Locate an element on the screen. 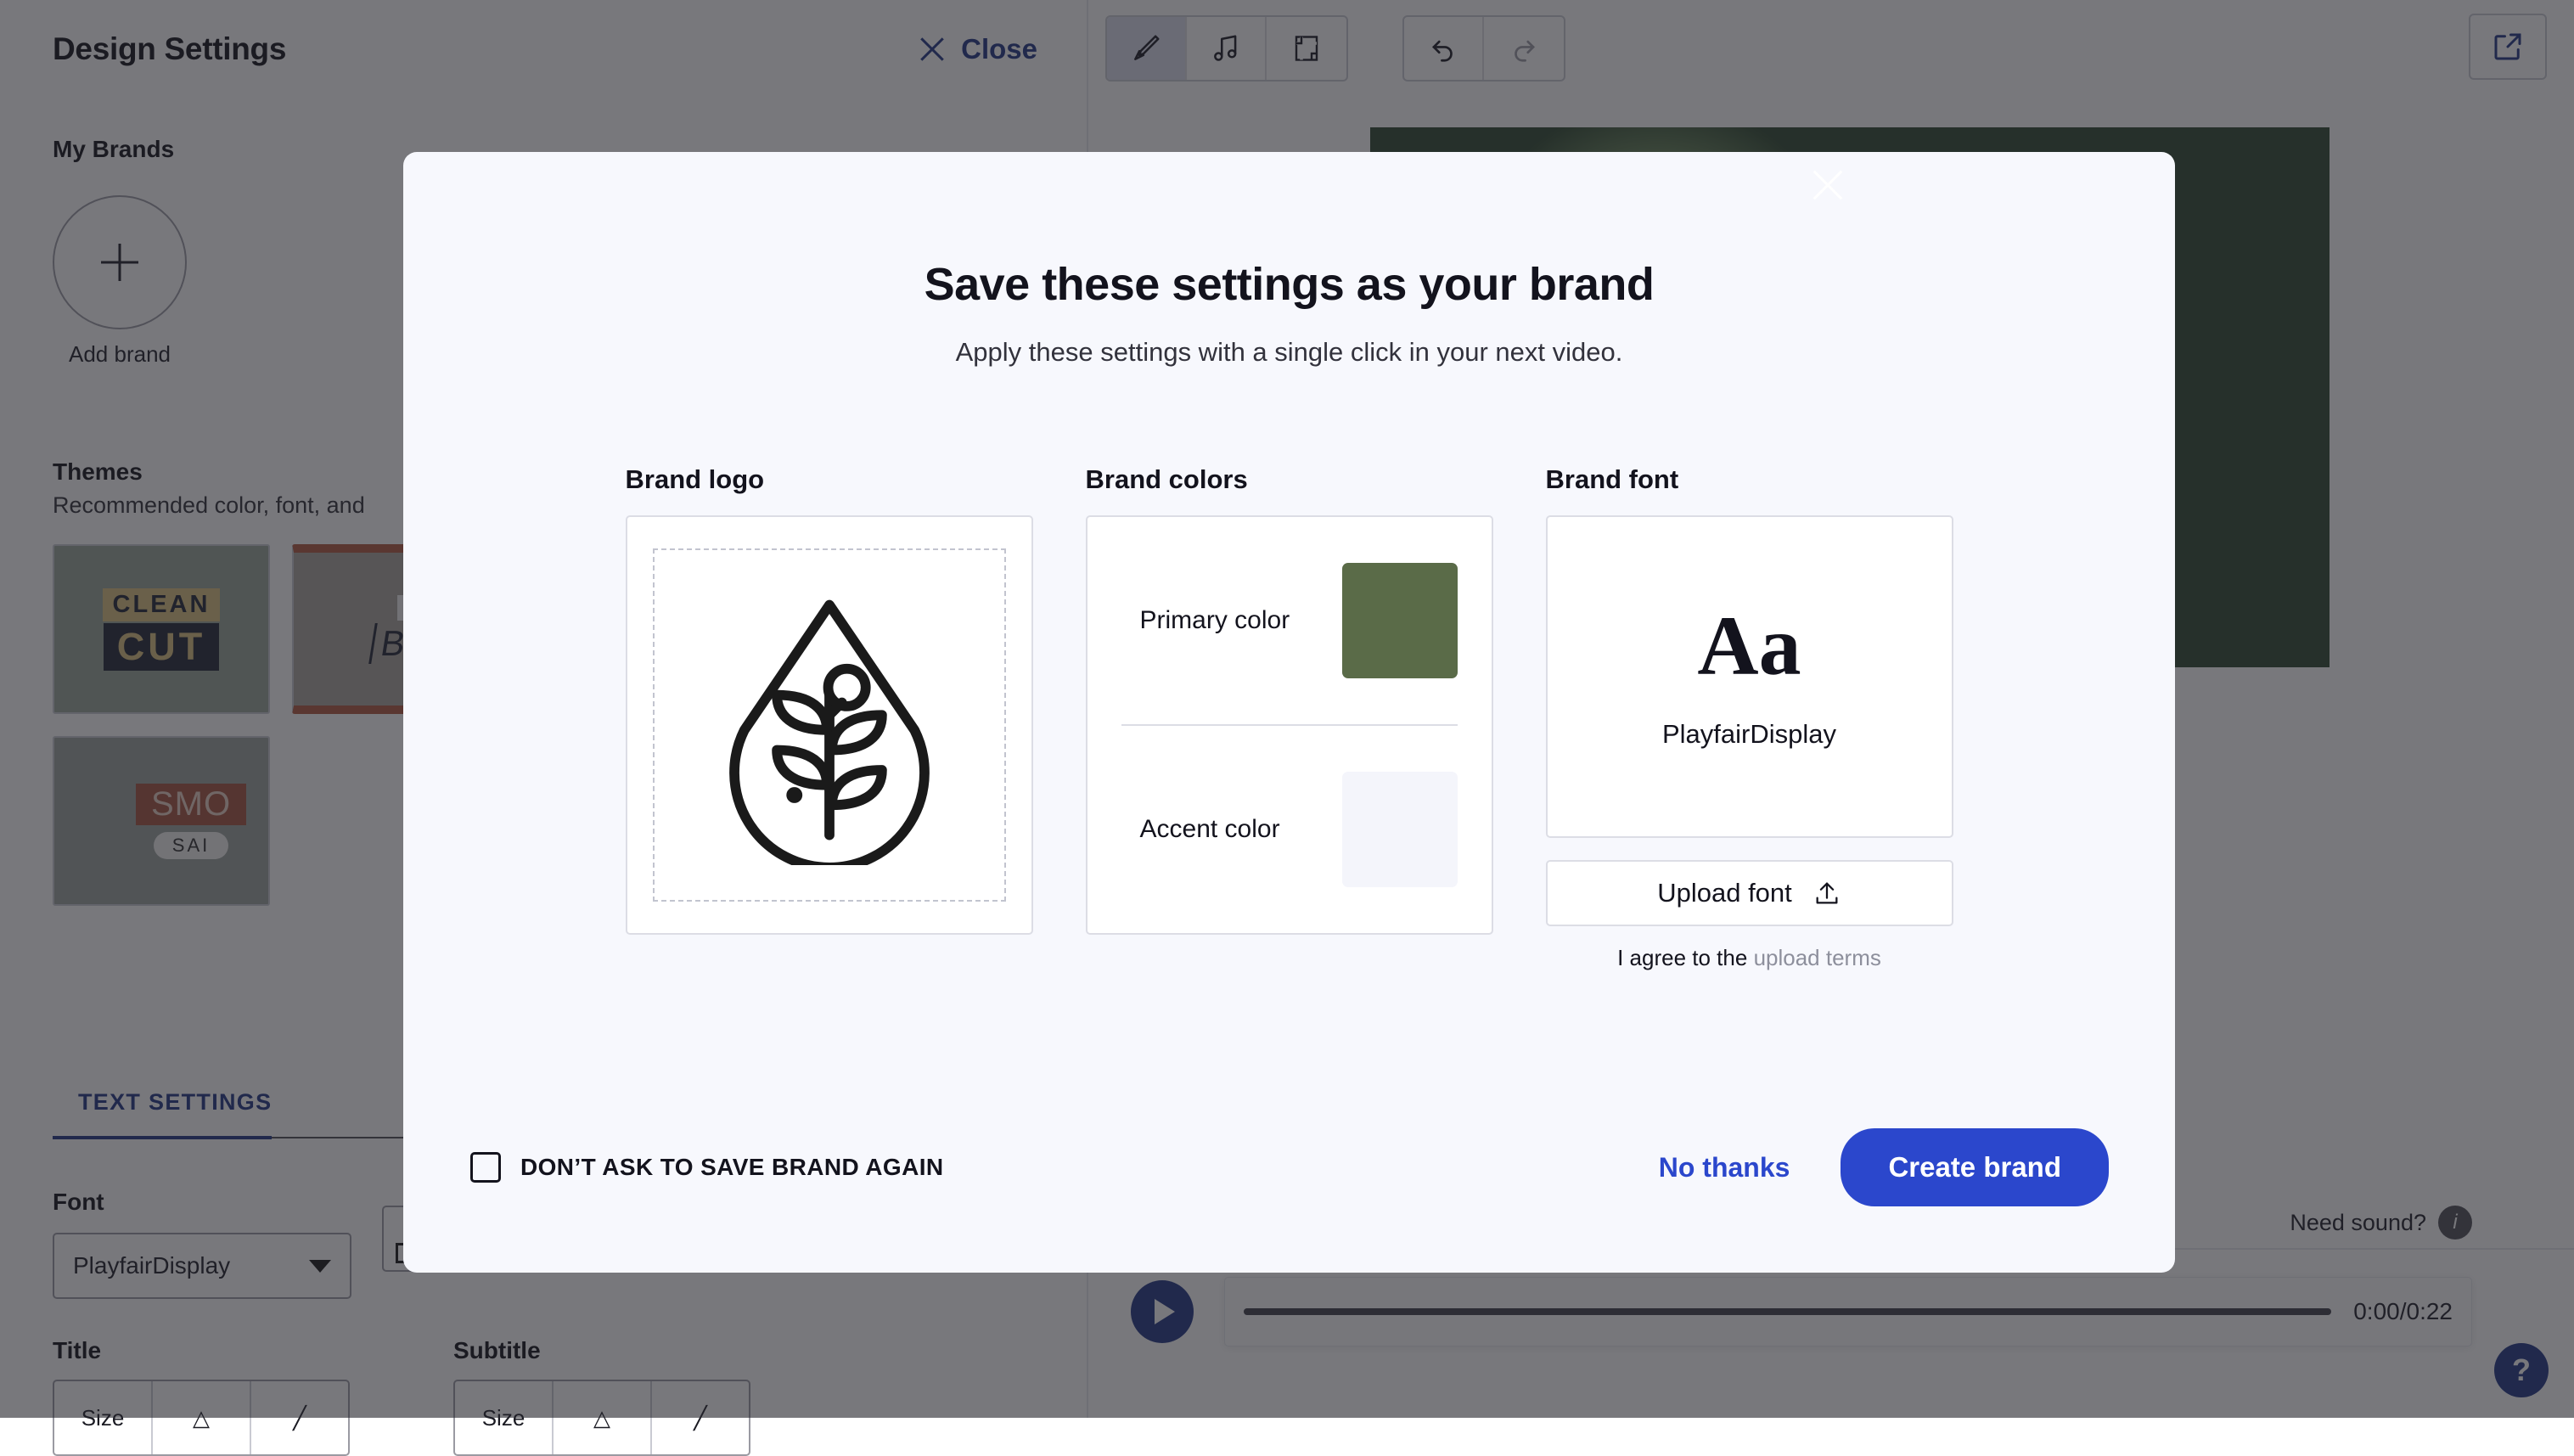 This screenshot has width=2574, height=1456. font-name-label: PlayfairDisplay is located at coordinates (1749, 734).